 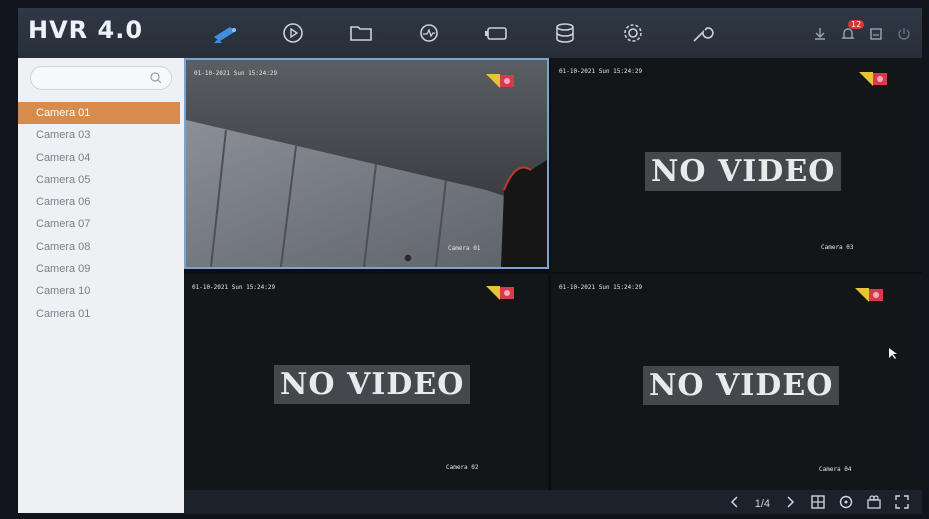 What do you see at coordinates (902, 503) in the screenshot?
I see `fullscreen-icon` at bounding box center [902, 503].